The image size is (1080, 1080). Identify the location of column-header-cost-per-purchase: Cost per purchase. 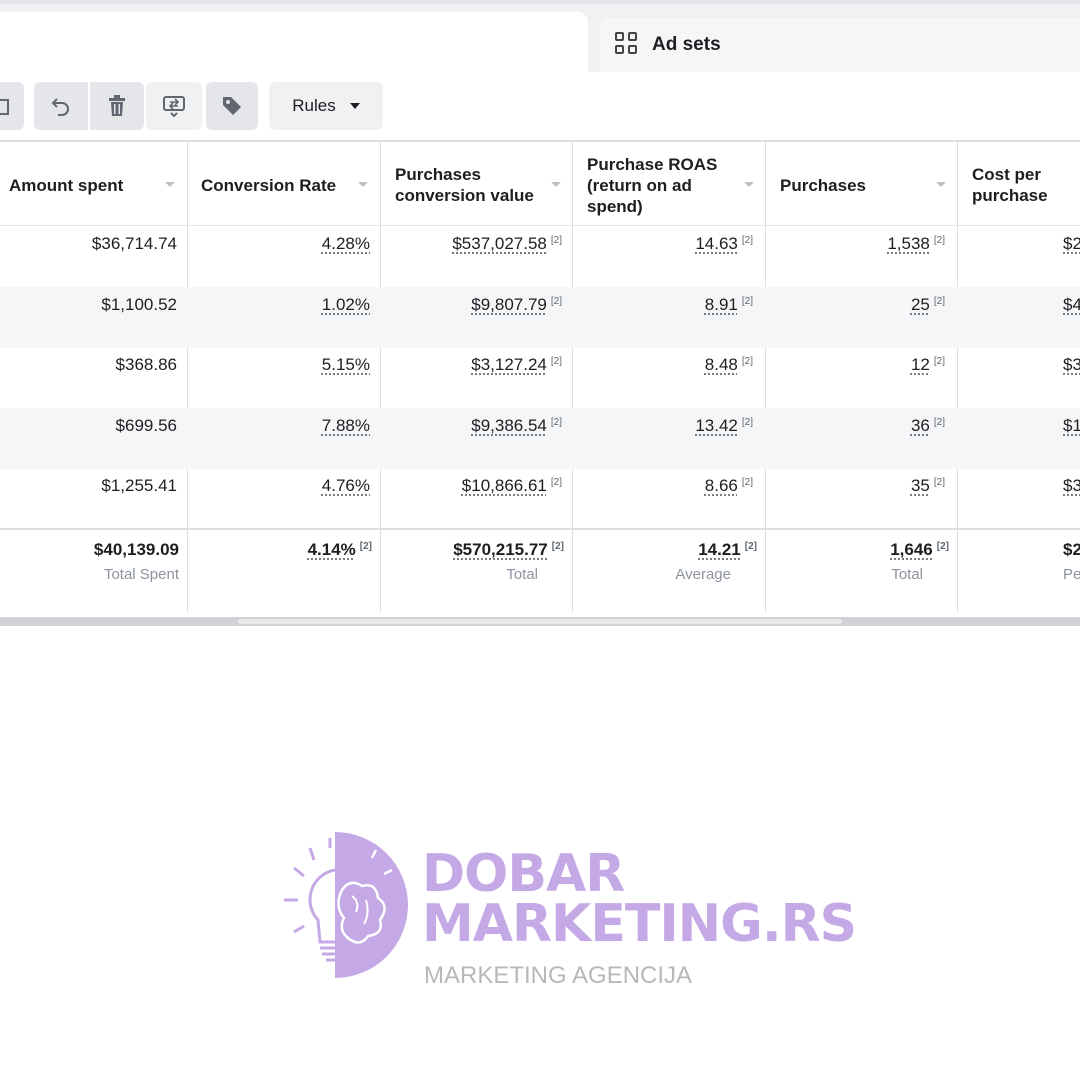
(1021, 185).